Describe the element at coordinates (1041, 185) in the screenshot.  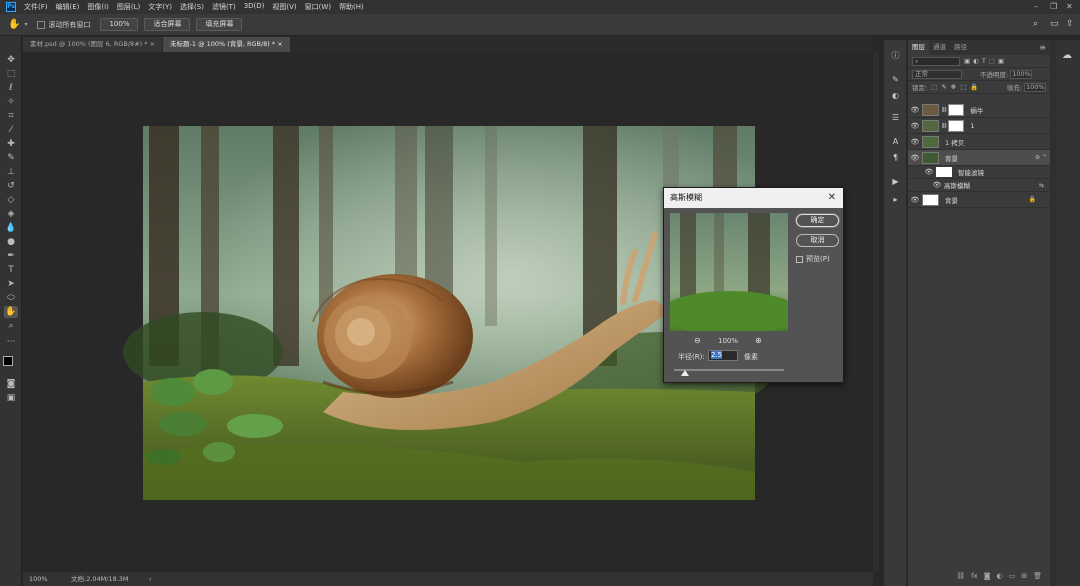
I see `filter-options-icon: ⇆` at that location.